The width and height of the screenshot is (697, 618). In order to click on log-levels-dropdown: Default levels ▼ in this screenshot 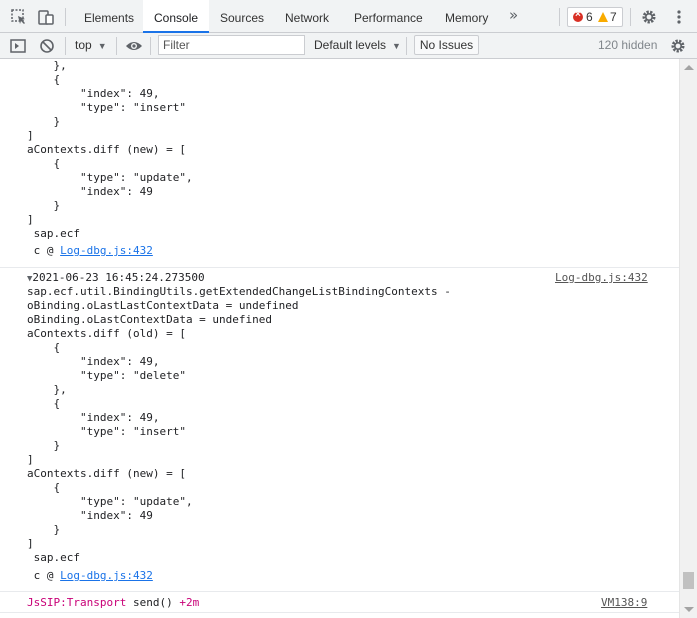, I will do `click(357, 45)`.